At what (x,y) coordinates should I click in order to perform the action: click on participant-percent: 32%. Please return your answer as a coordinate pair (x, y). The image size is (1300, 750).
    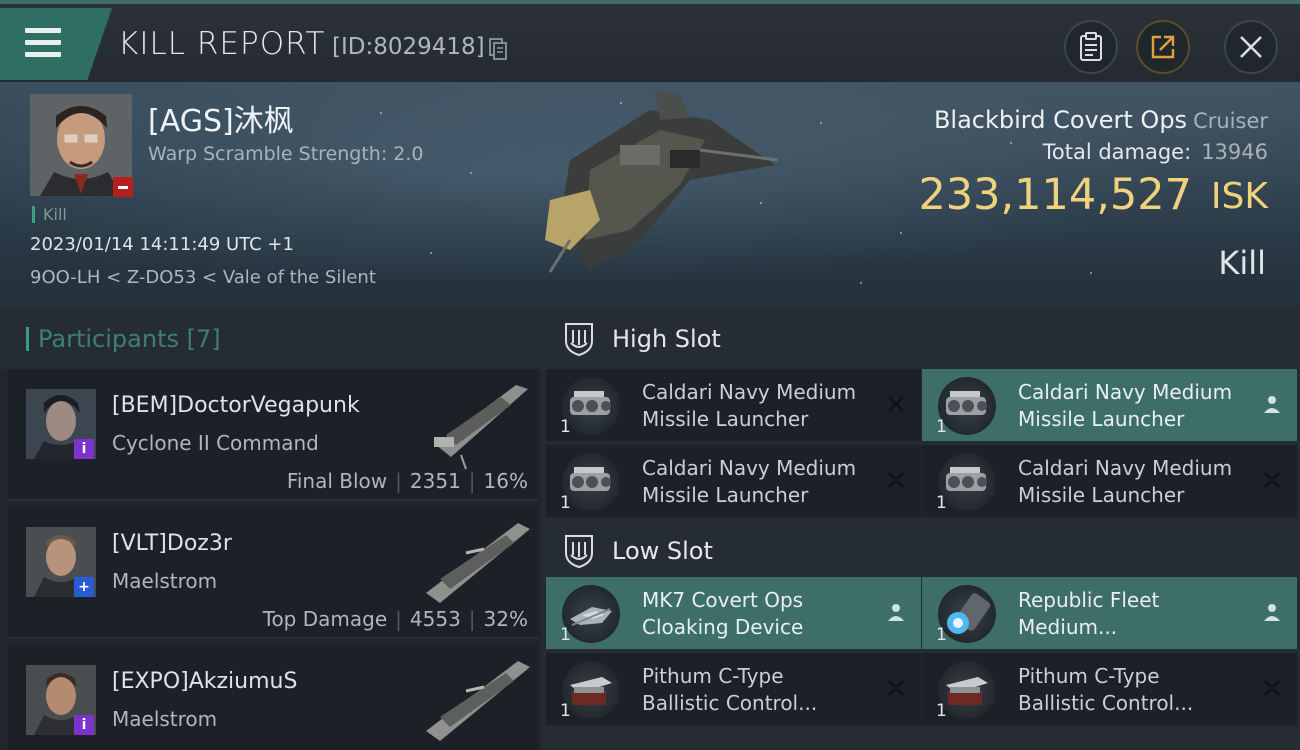
    Looking at the image, I should click on (505, 619).